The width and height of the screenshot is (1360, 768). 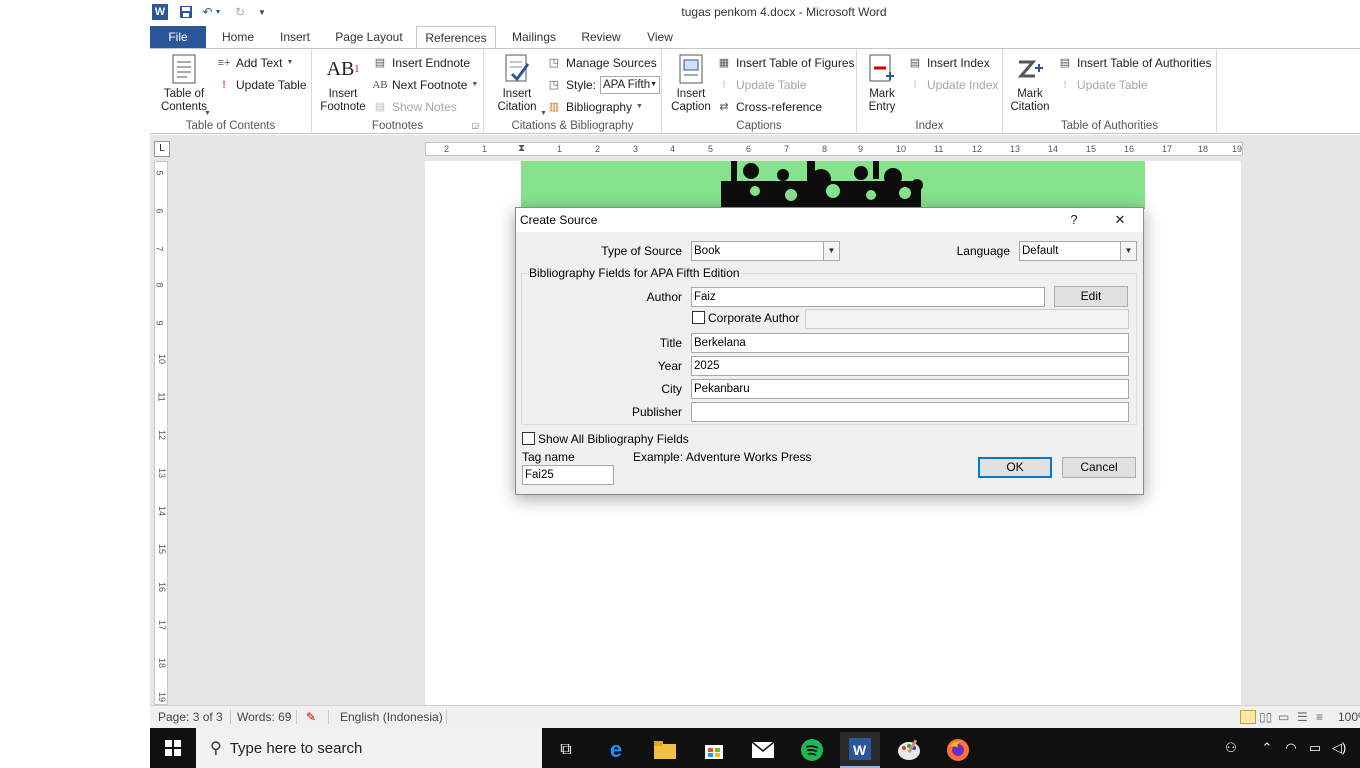 I want to click on tab-home: Home, so click(x=238, y=37).